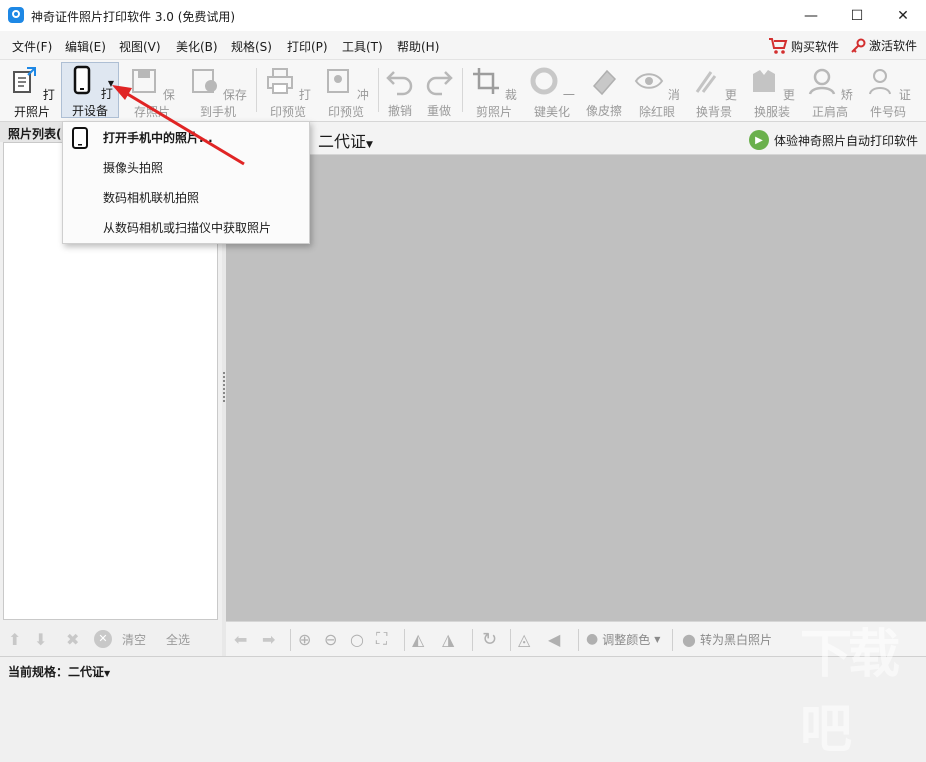 Image resolution: width=926 pixels, height=762 pixels. What do you see at coordinates (850, 692) in the screenshot?
I see `watermark: 下载吧` at bounding box center [850, 692].